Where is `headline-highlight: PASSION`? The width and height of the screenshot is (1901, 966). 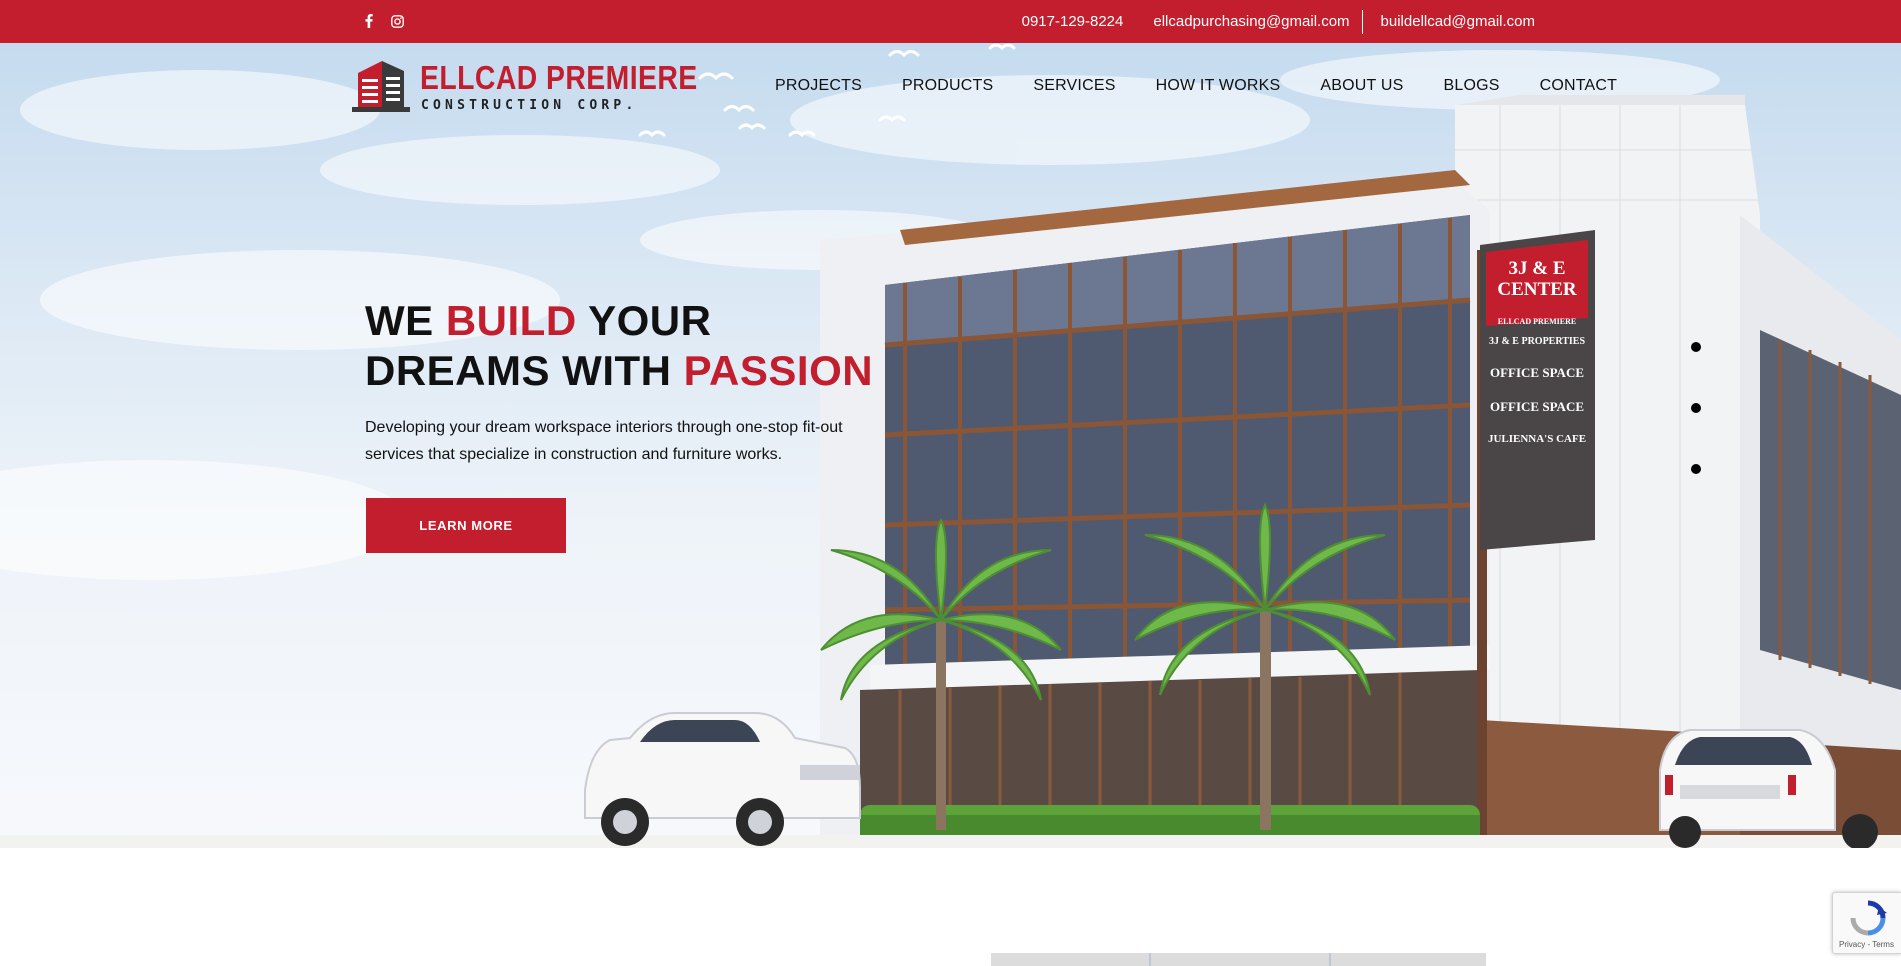 headline-highlight: PASSION is located at coordinates (778, 370).